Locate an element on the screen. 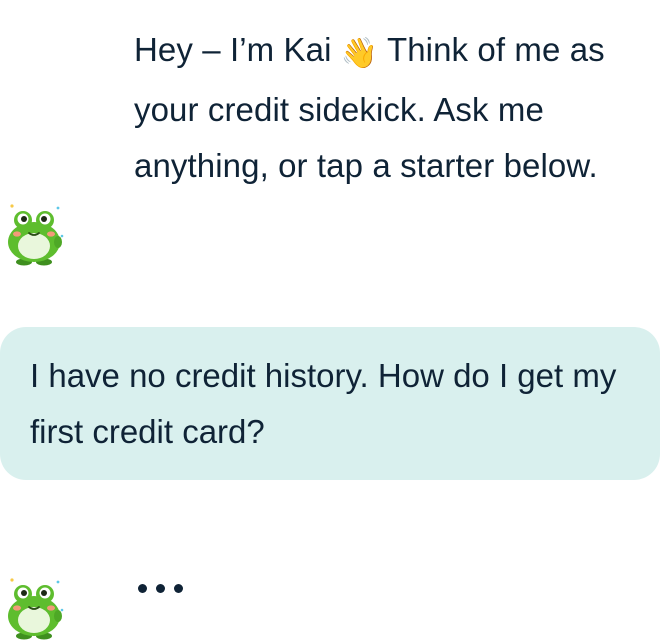 The image size is (660, 640). typing-indicator is located at coordinates (160, 588).